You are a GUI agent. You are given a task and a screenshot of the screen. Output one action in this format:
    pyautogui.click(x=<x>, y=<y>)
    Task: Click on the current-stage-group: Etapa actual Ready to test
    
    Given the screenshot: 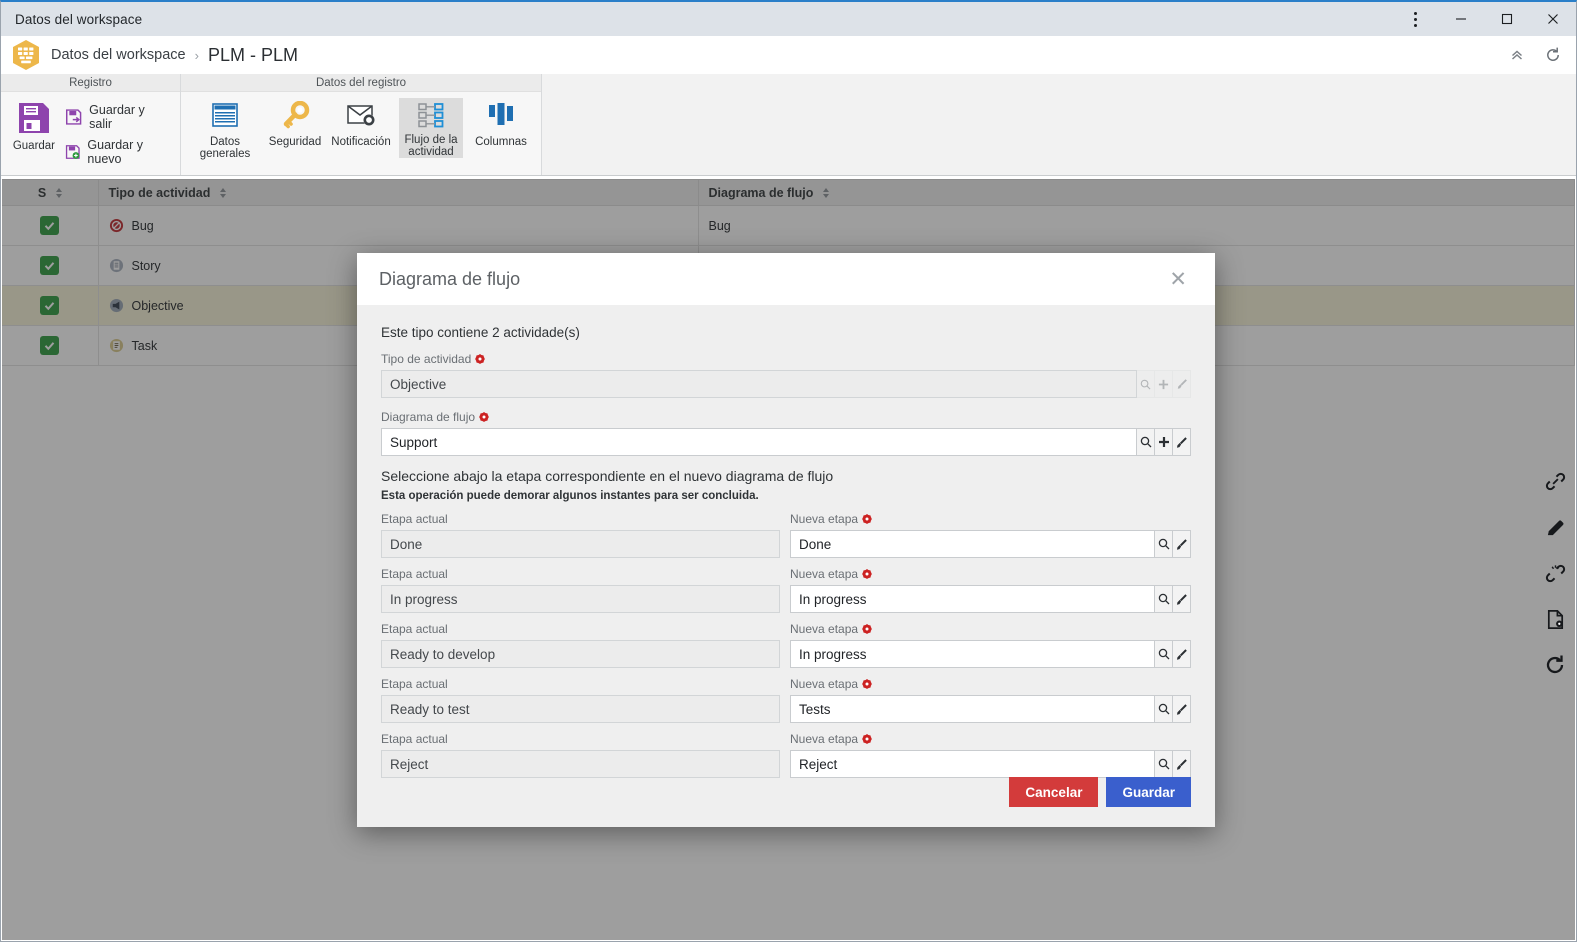 What is the action you would take?
    pyautogui.click(x=580, y=700)
    